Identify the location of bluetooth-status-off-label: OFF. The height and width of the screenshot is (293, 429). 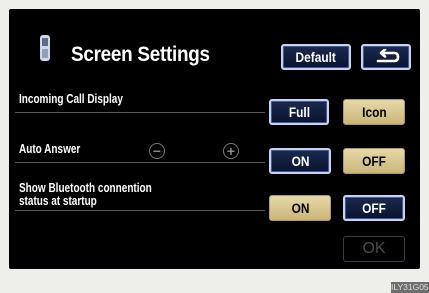
(374, 208).